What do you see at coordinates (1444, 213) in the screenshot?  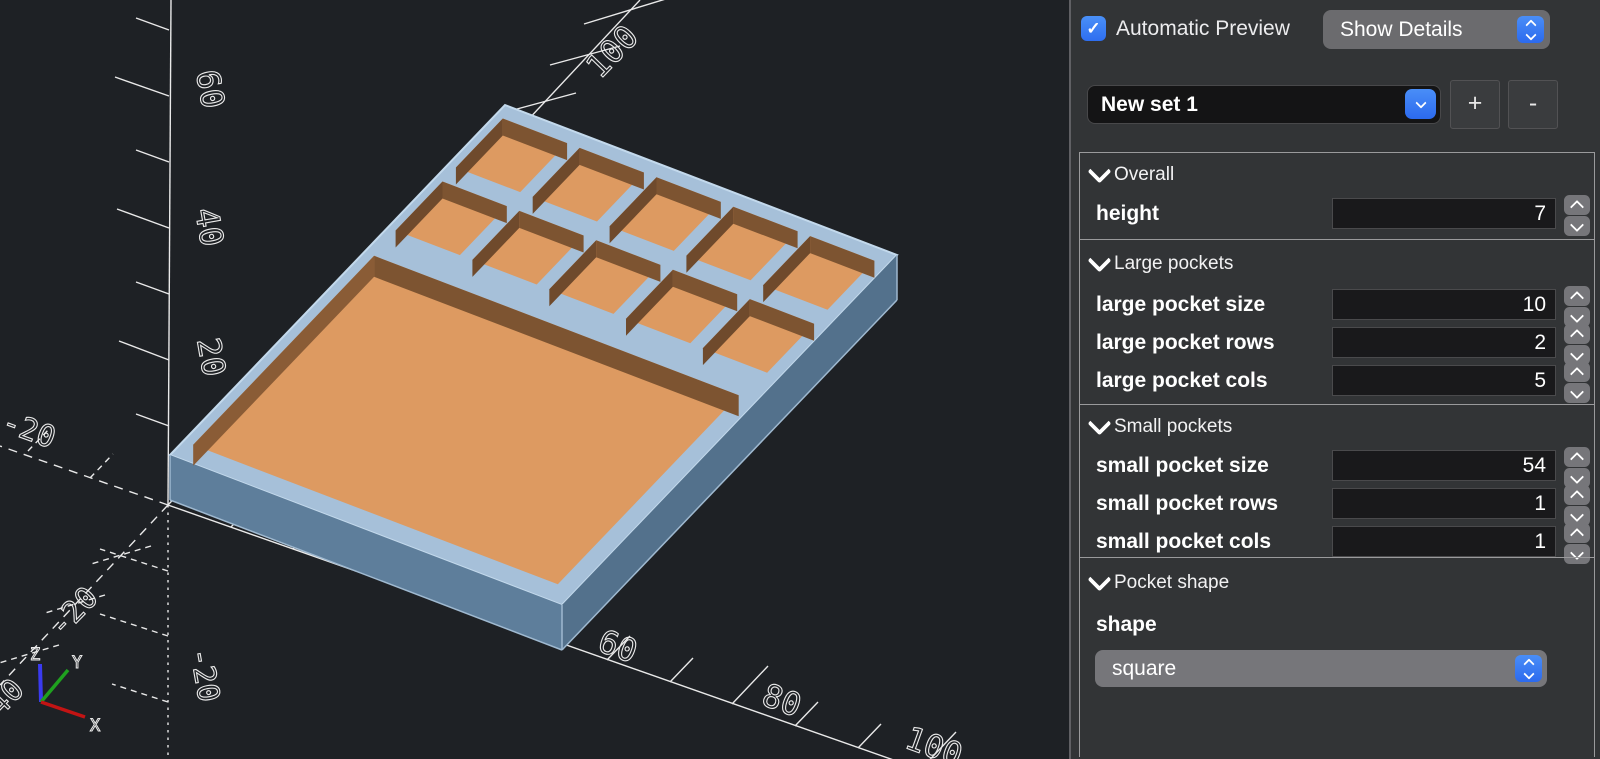 I see `height-input: 7` at bounding box center [1444, 213].